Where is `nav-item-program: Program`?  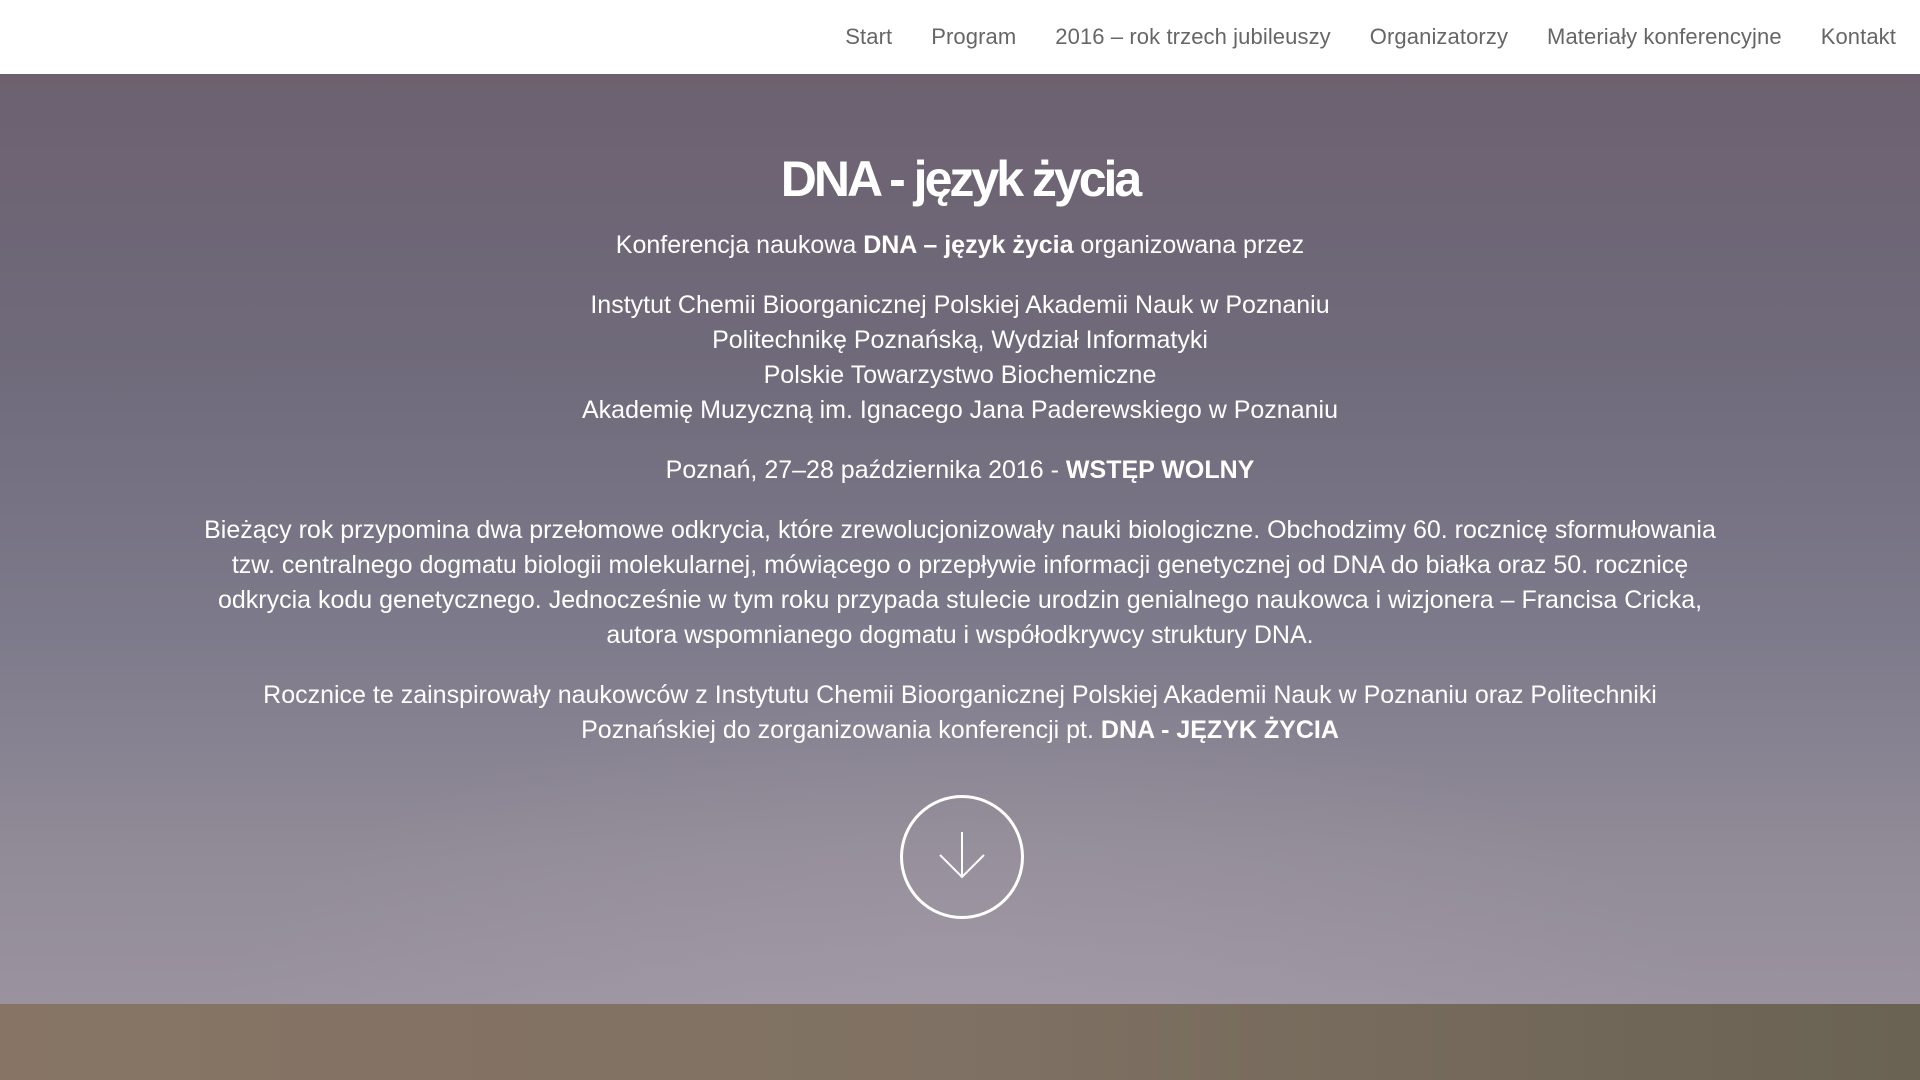
nav-item-program: Program is located at coordinates (973, 37).